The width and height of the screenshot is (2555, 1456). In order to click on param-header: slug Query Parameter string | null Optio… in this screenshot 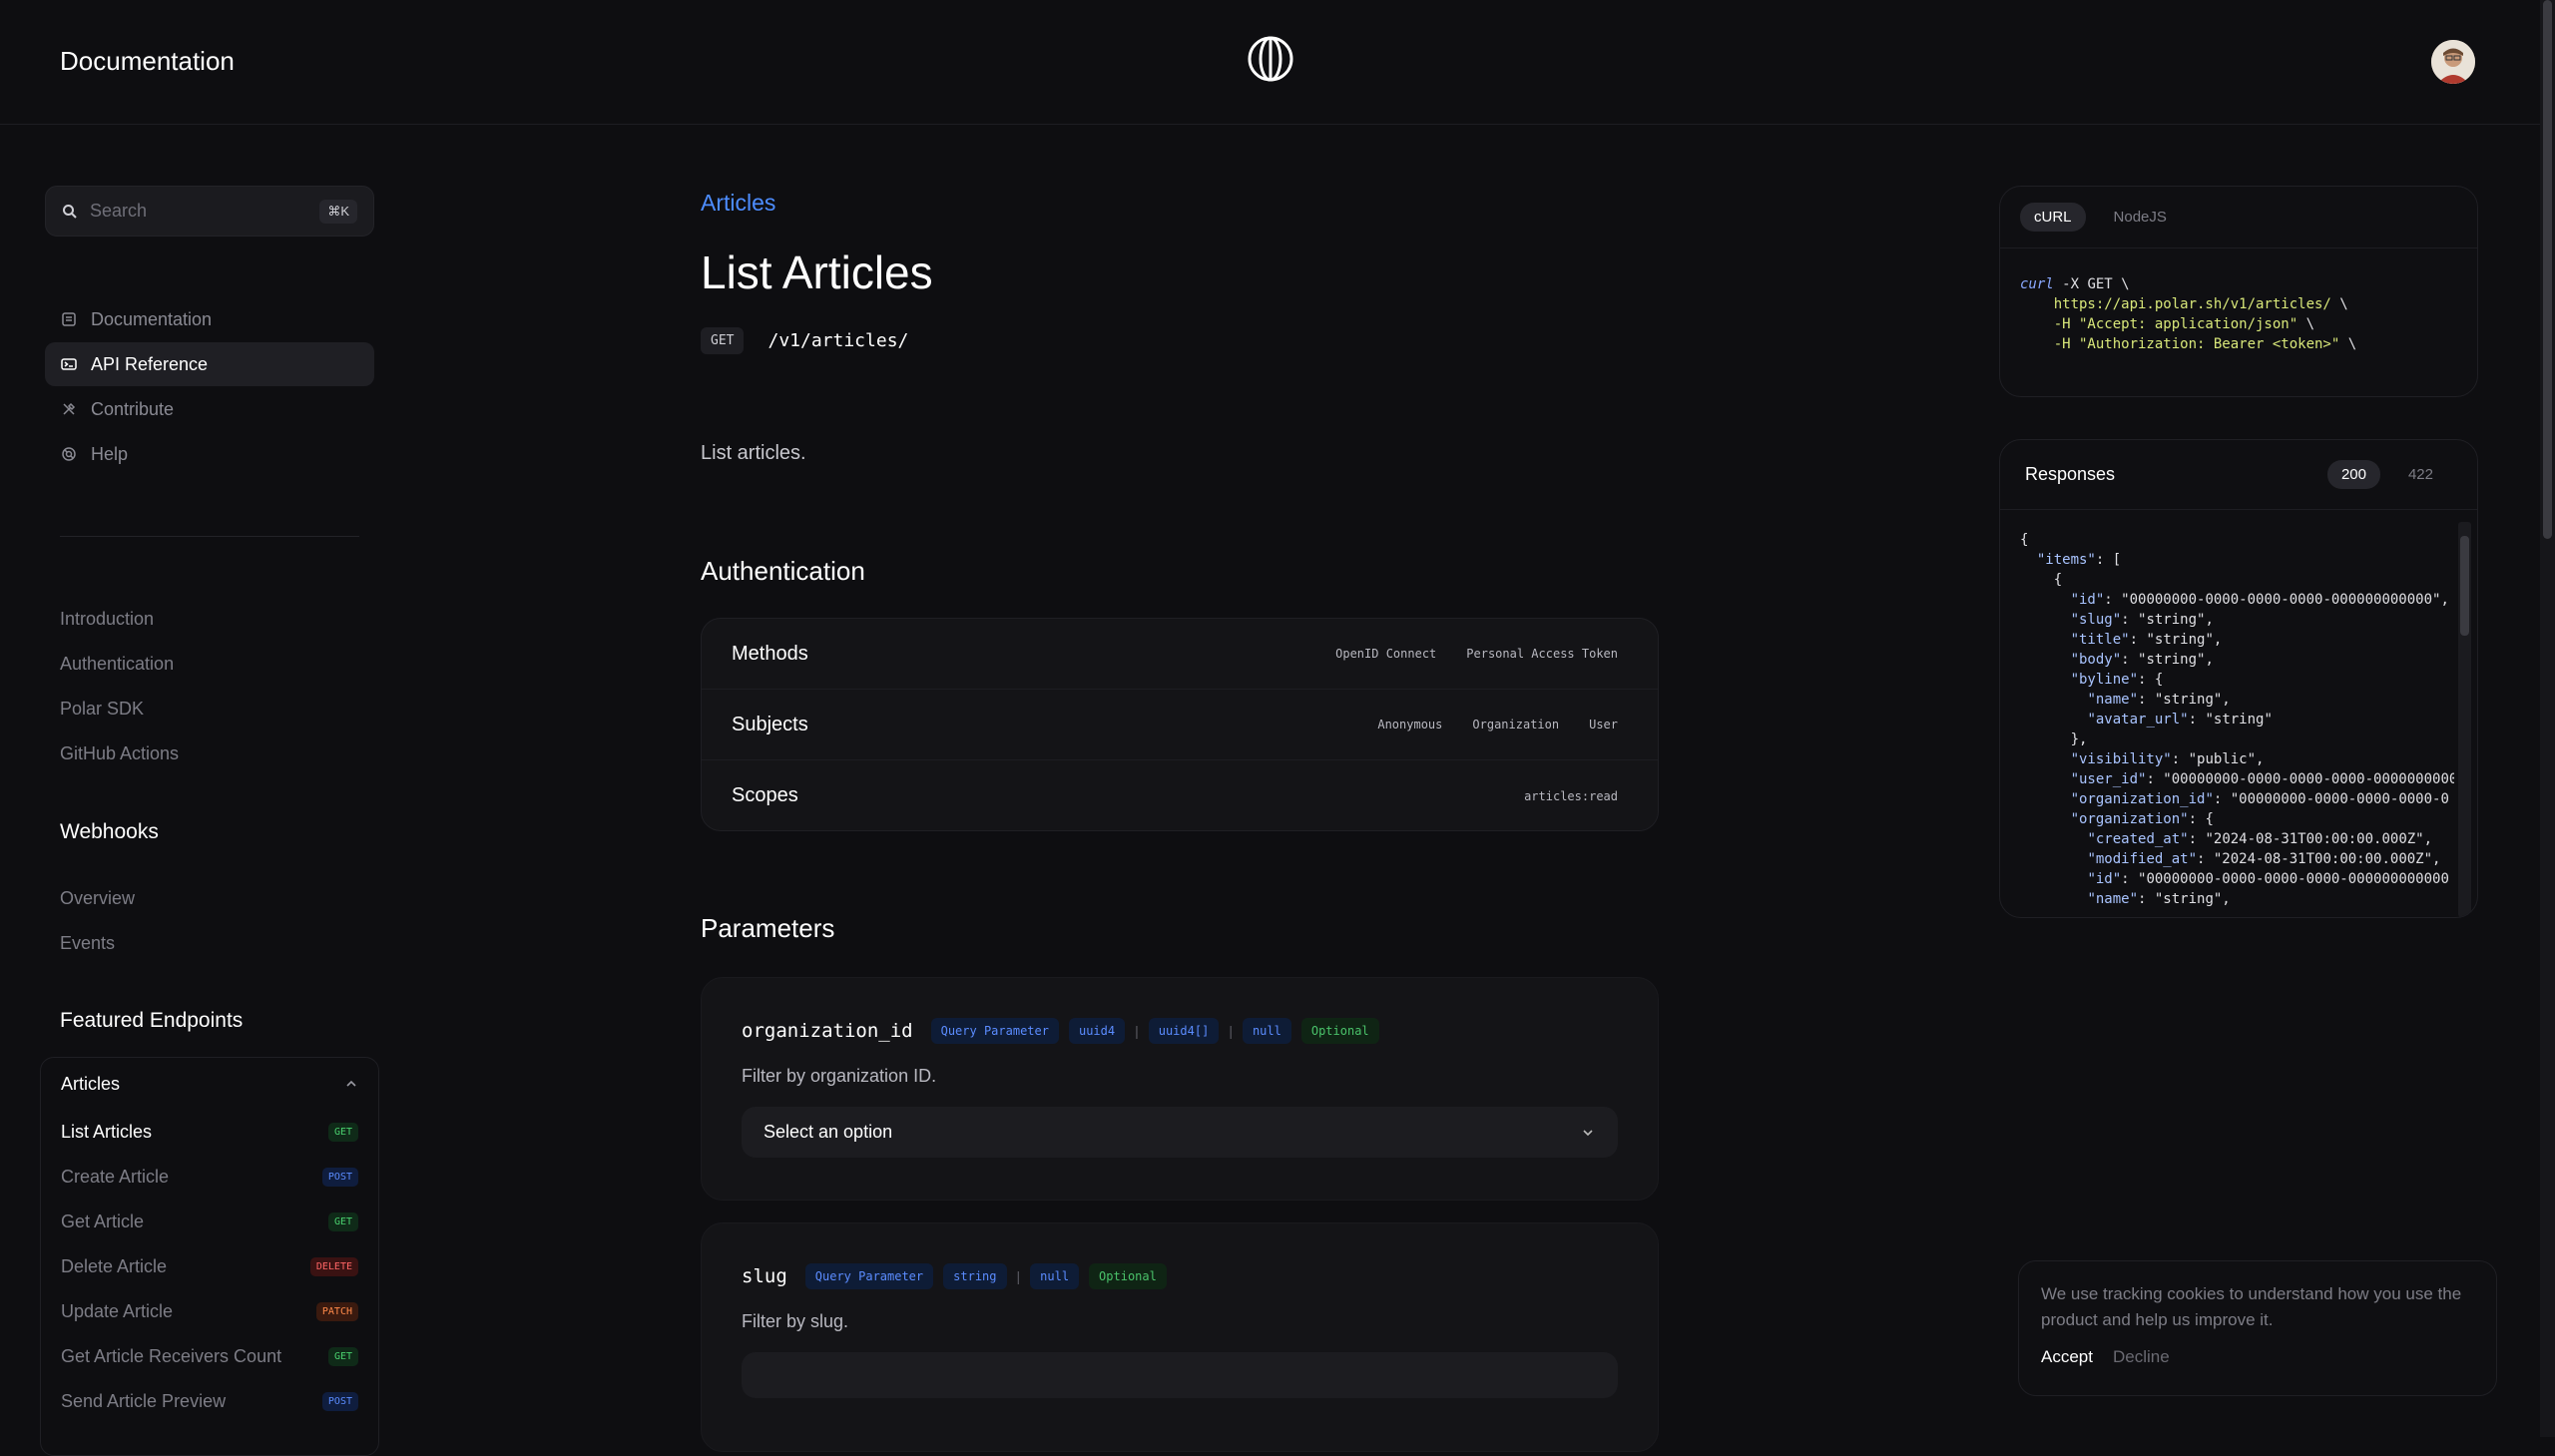, I will do `click(1180, 1276)`.